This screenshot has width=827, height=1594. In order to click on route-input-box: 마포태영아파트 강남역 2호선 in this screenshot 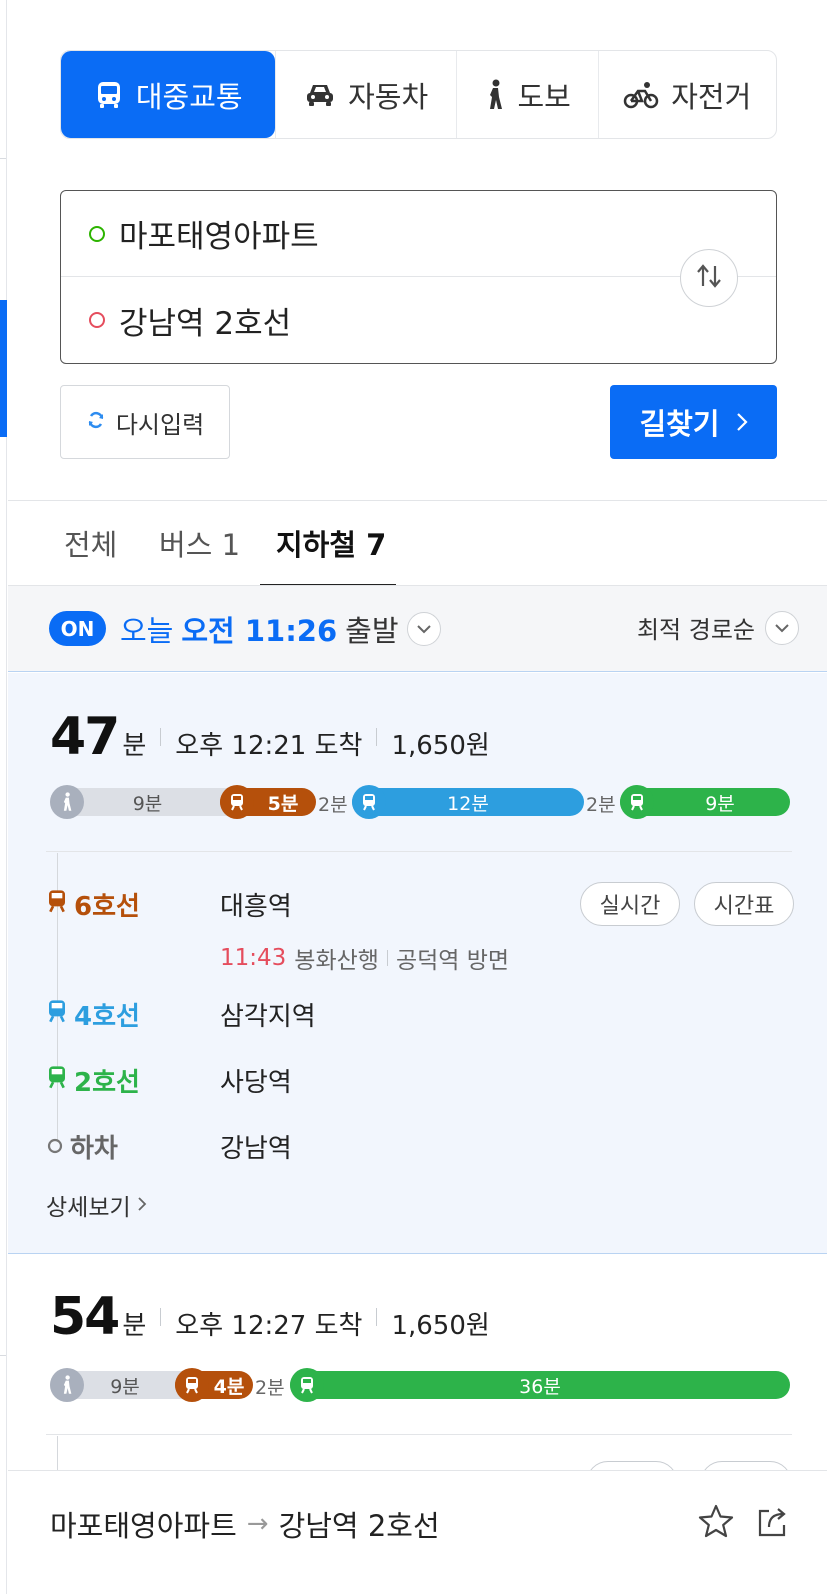, I will do `click(418, 277)`.